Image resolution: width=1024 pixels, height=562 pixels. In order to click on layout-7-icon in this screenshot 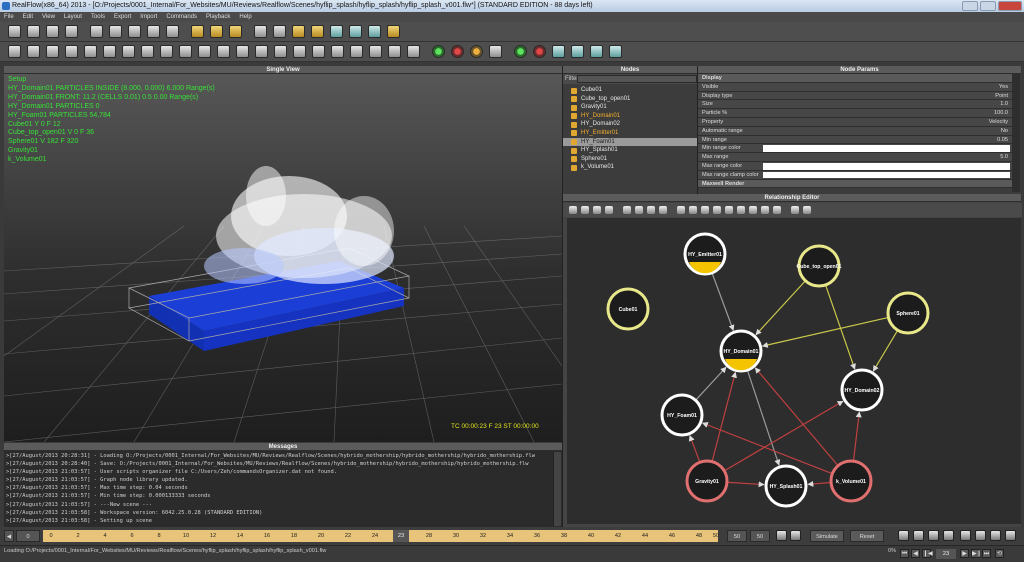, I will do `click(128, 51)`.